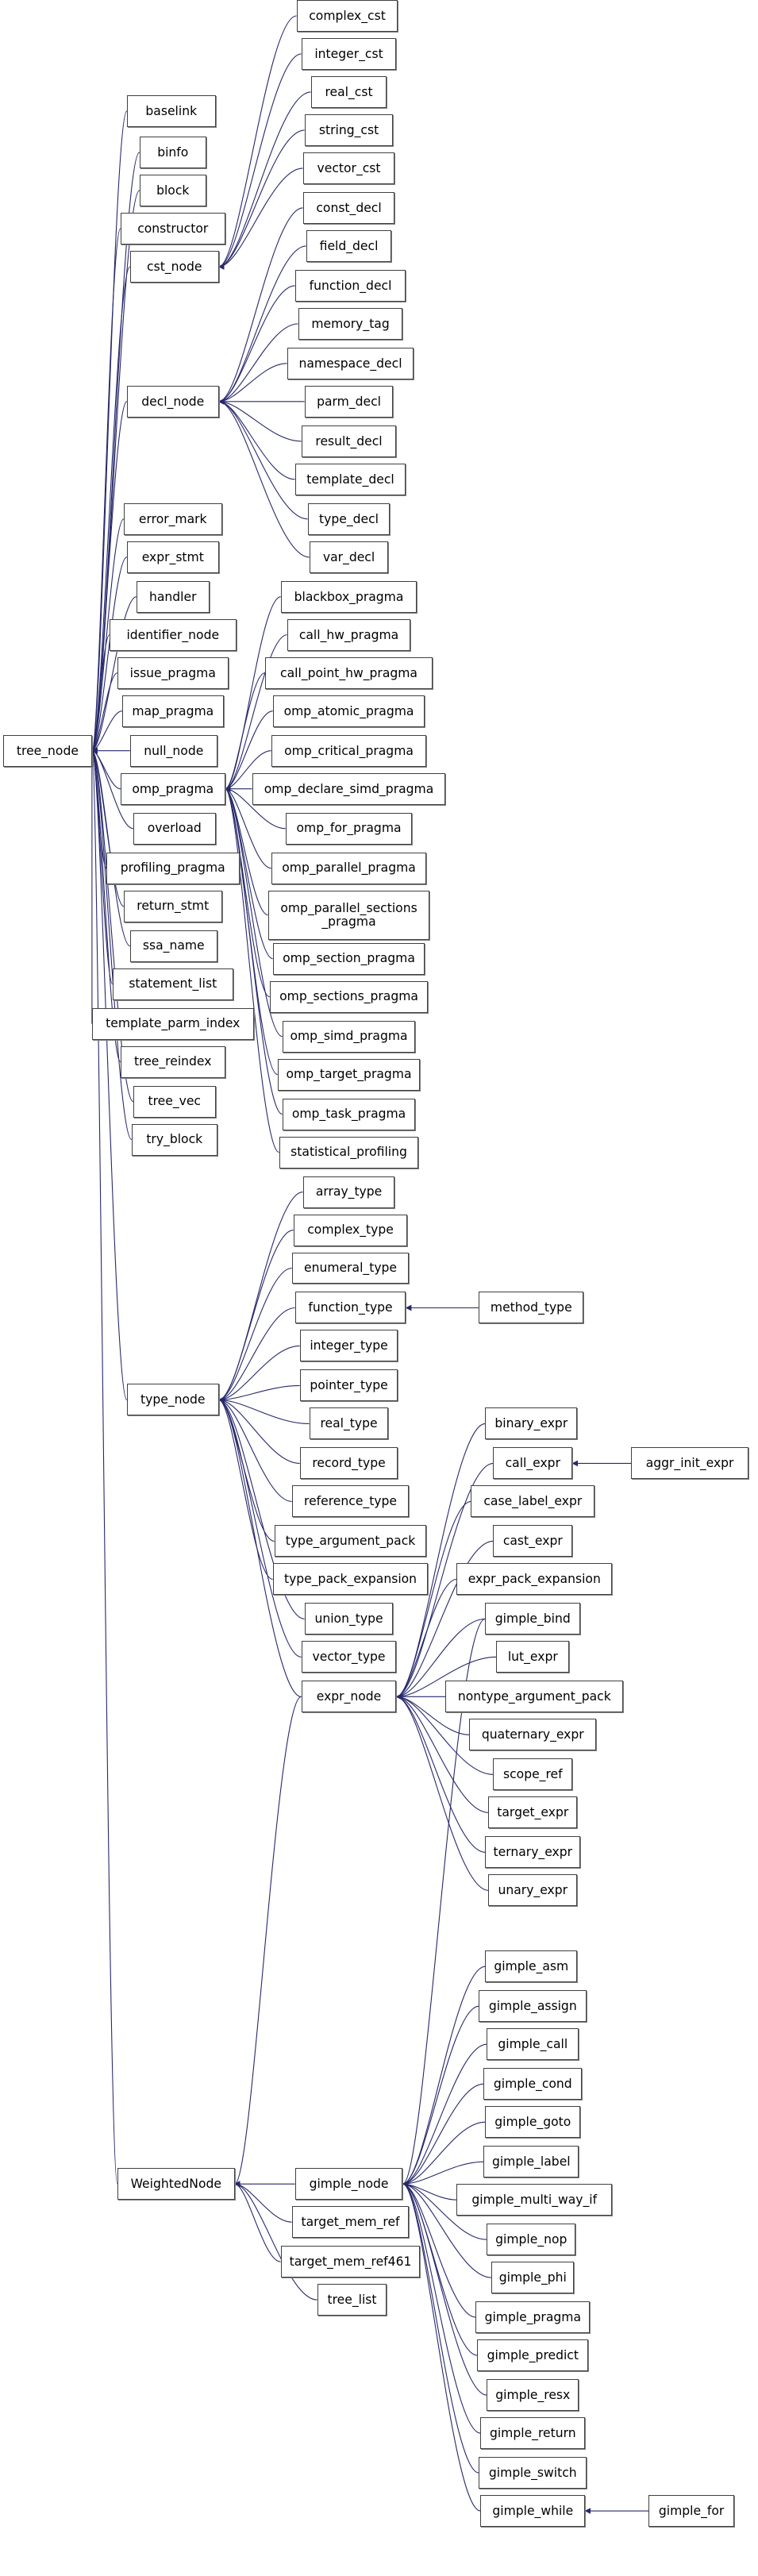 The width and height of the screenshot is (758, 2576). I want to click on node-union_type: union_type, so click(349, 1619).